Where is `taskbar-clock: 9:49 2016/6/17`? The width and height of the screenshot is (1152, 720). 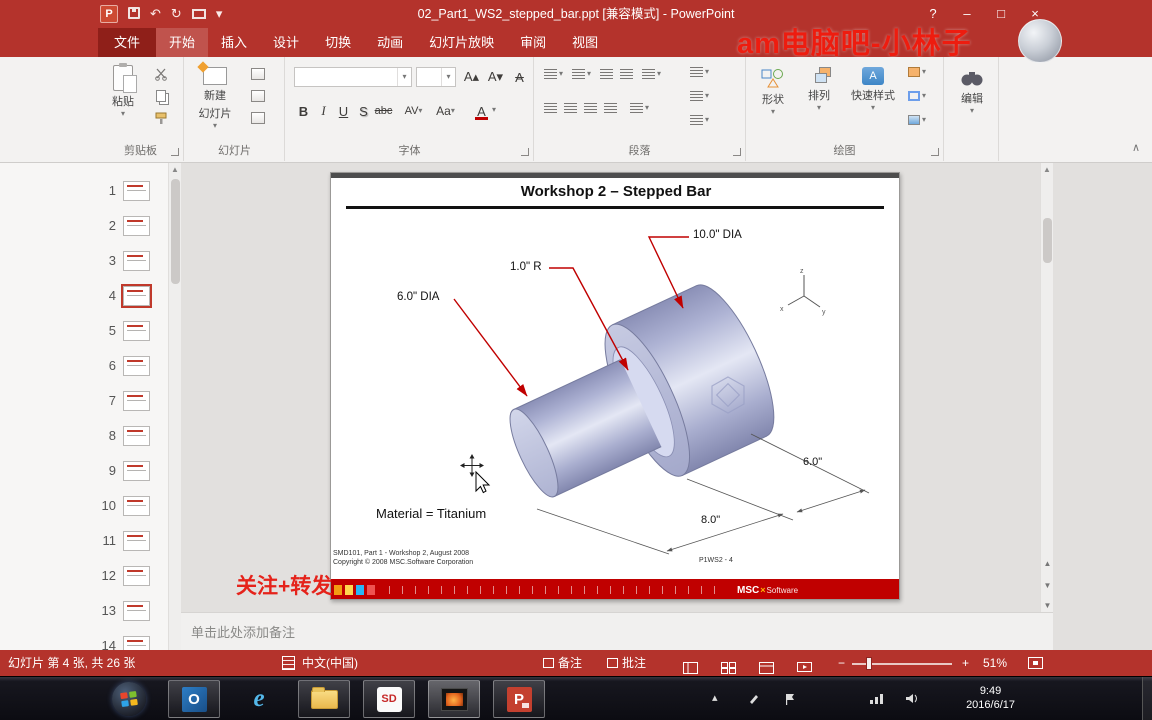 taskbar-clock: 9:49 2016/6/17 is located at coordinates (990, 698).